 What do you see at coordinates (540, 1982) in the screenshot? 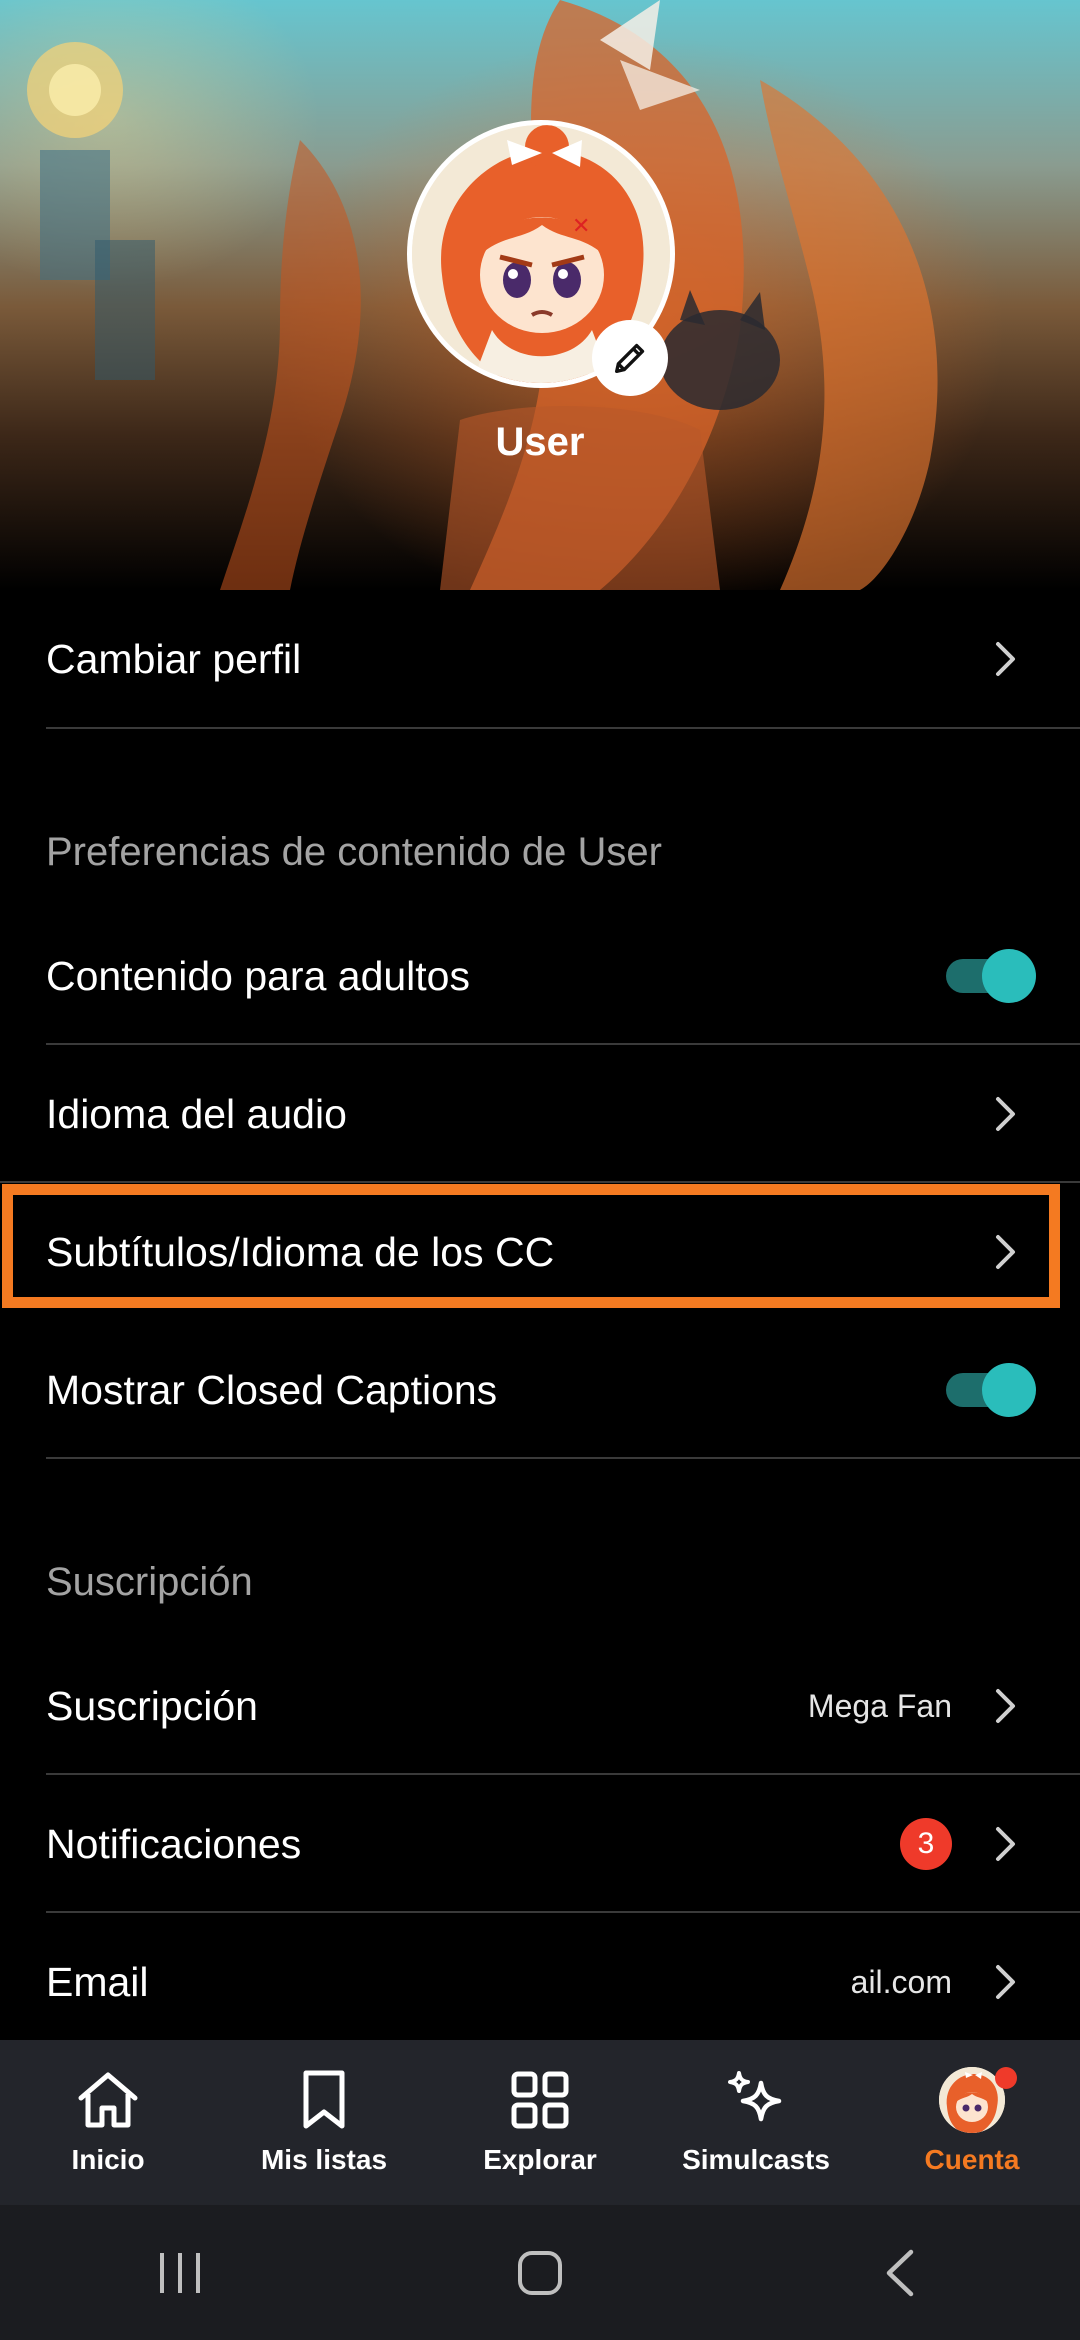
I see `email-row: Email ail.com` at bounding box center [540, 1982].